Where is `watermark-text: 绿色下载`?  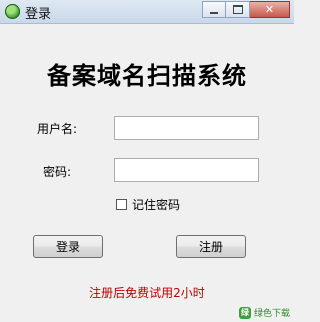 watermark-text: 绿色下载 is located at coordinates (271, 314).